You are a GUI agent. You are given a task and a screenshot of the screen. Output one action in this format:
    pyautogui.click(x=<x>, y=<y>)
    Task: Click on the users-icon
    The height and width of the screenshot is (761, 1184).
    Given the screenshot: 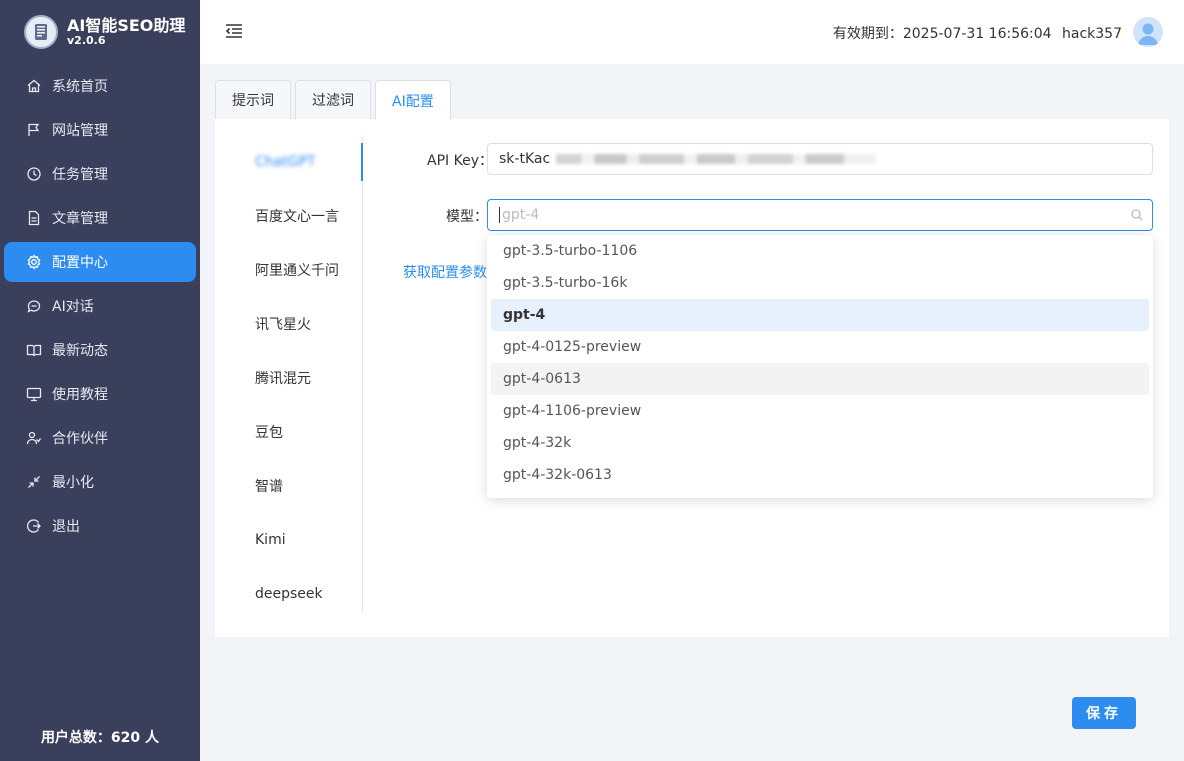 What is the action you would take?
    pyautogui.click(x=34, y=438)
    